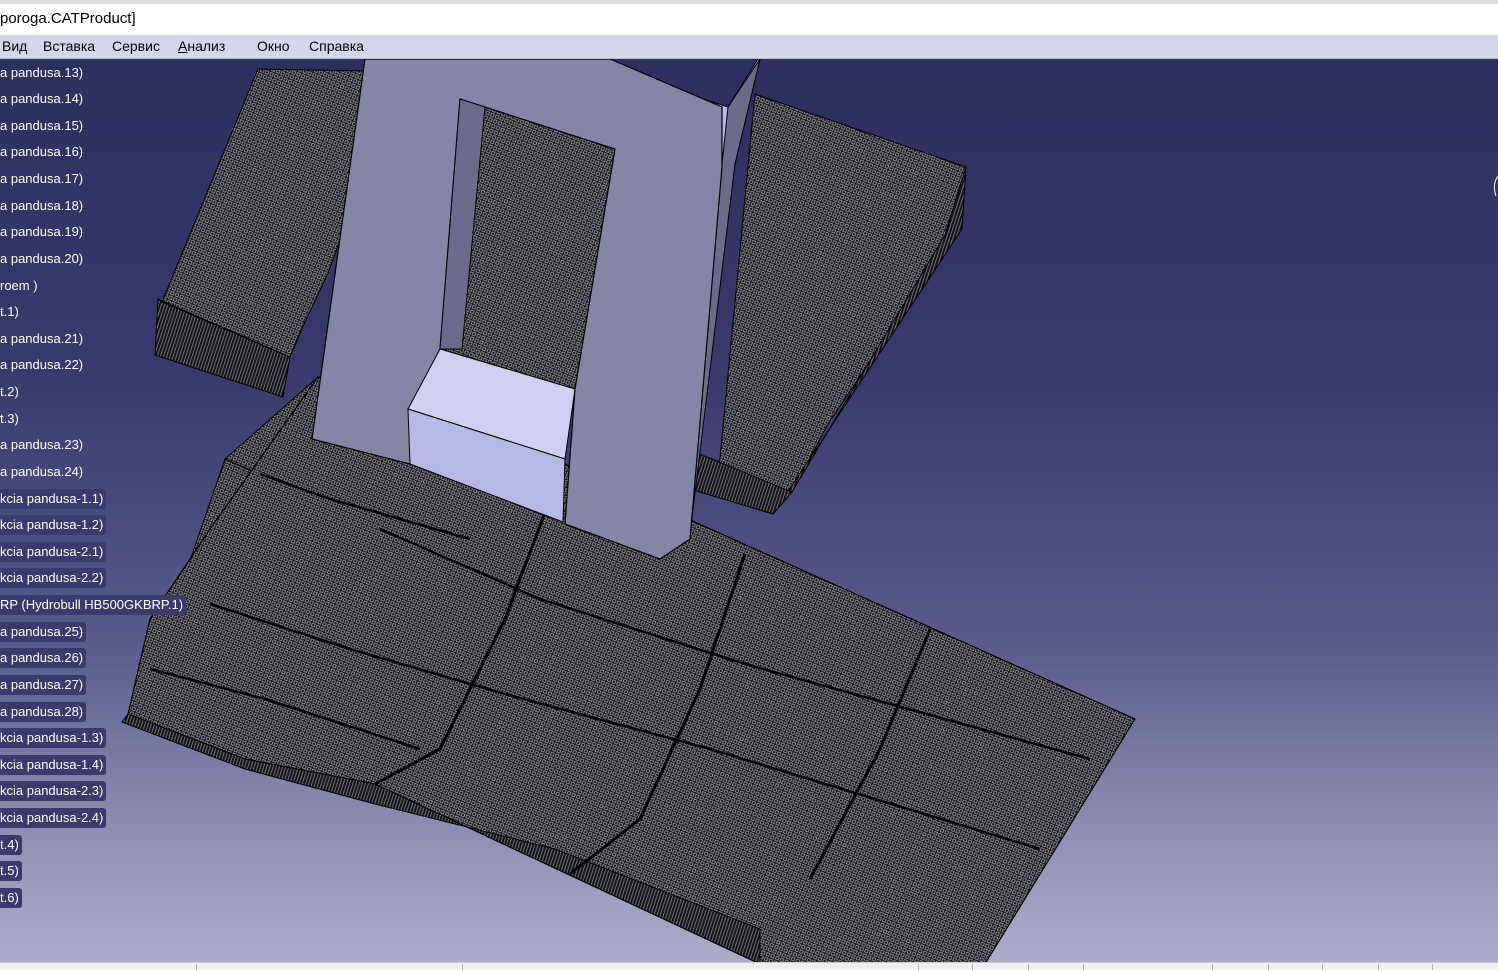 The width and height of the screenshot is (1498, 970). I want to click on tree-item: t.1), so click(11, 312).